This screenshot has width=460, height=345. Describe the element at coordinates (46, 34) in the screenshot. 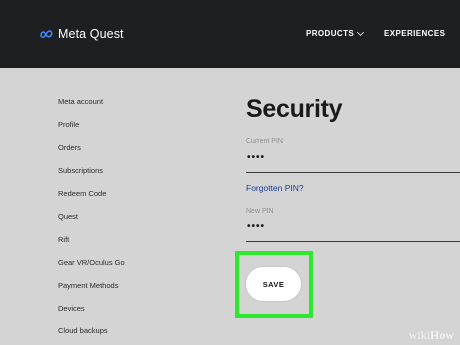

I see `meta-infinity-icon` at that location.